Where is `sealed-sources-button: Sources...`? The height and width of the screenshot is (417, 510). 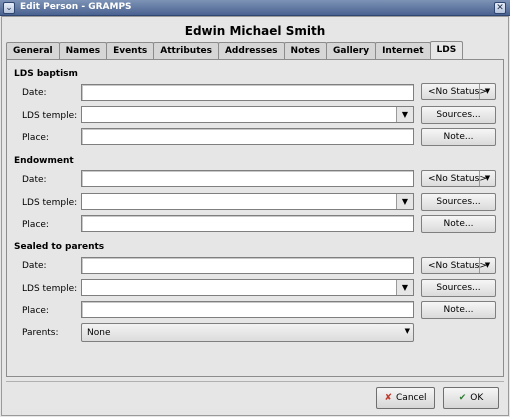 sealed-sources-button: Sources... is located at coordinates (458, 288).